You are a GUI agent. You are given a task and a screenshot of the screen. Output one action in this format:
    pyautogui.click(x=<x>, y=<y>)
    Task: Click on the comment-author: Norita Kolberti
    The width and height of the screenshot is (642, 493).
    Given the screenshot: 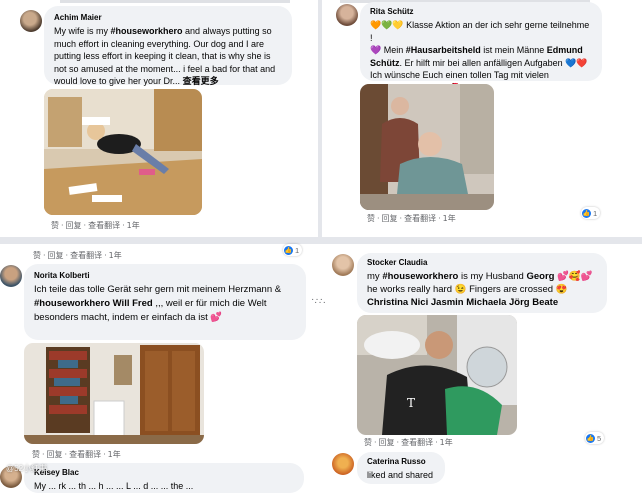 What is the action you would take?
    pyautogui.click(x=165, y=275)
    